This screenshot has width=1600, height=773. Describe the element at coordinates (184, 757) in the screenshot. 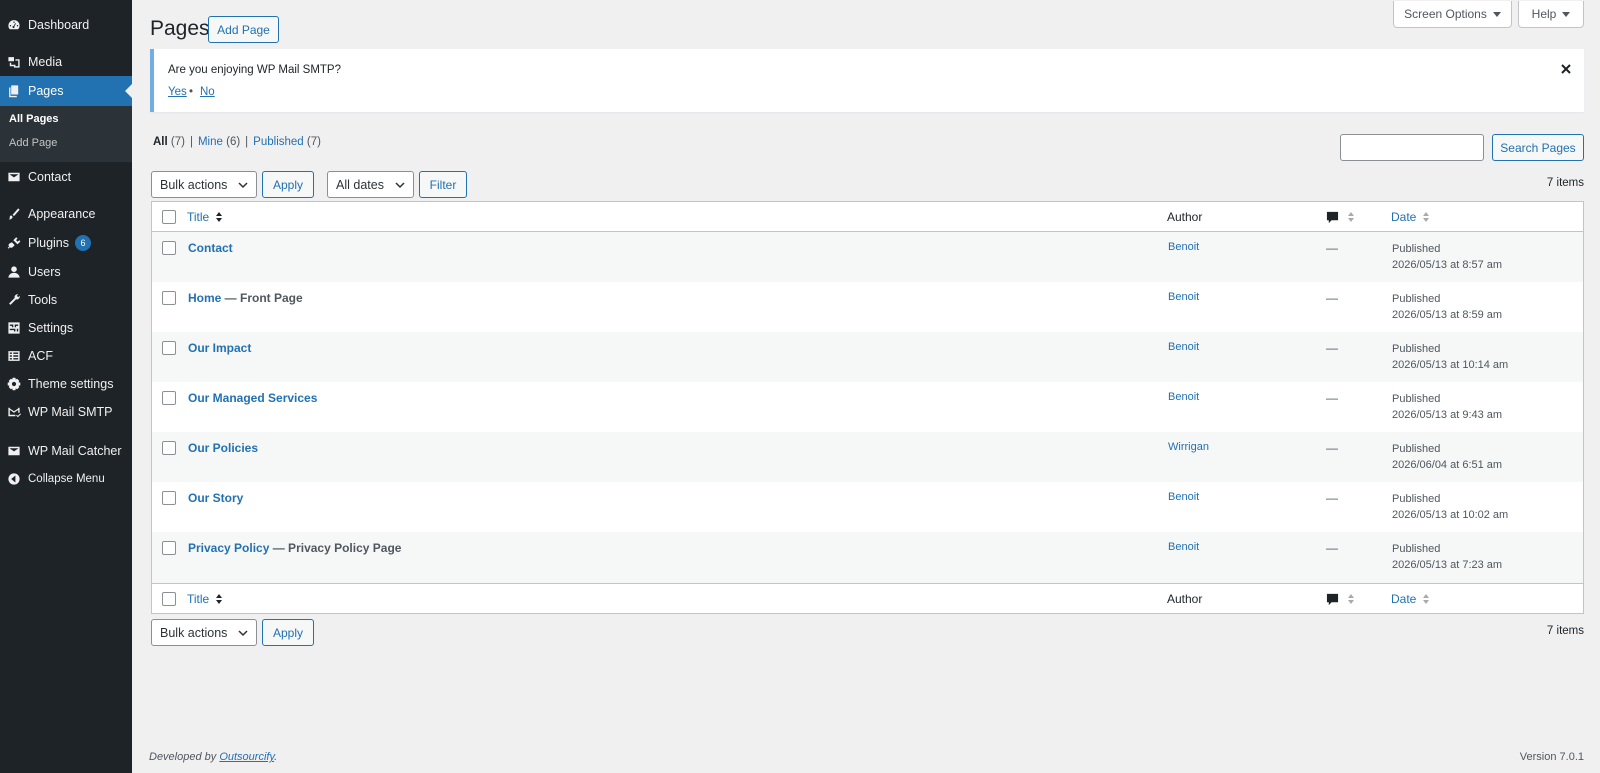

I see `footer-prefix: Developed by` at that location.